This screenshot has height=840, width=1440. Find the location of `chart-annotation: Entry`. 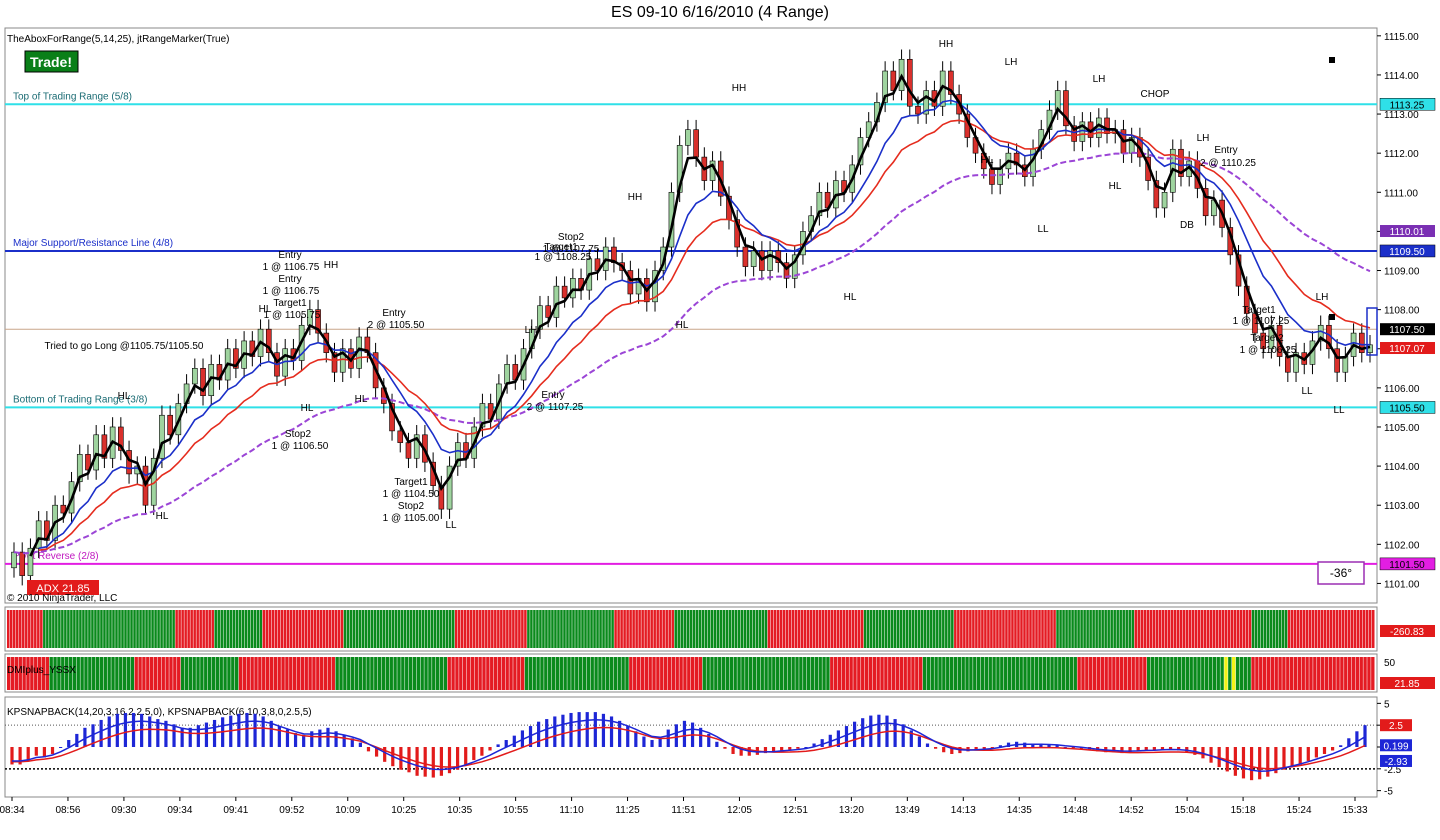

chart-annotation: Entry is located at coordinates (1225, 150).